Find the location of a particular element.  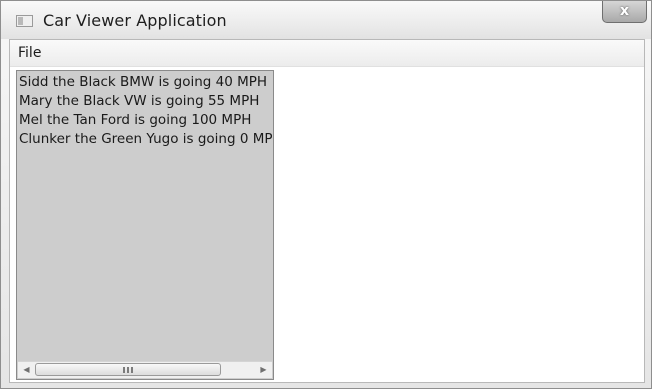

scrollbar-thumb is located at coordinates (128, 369).